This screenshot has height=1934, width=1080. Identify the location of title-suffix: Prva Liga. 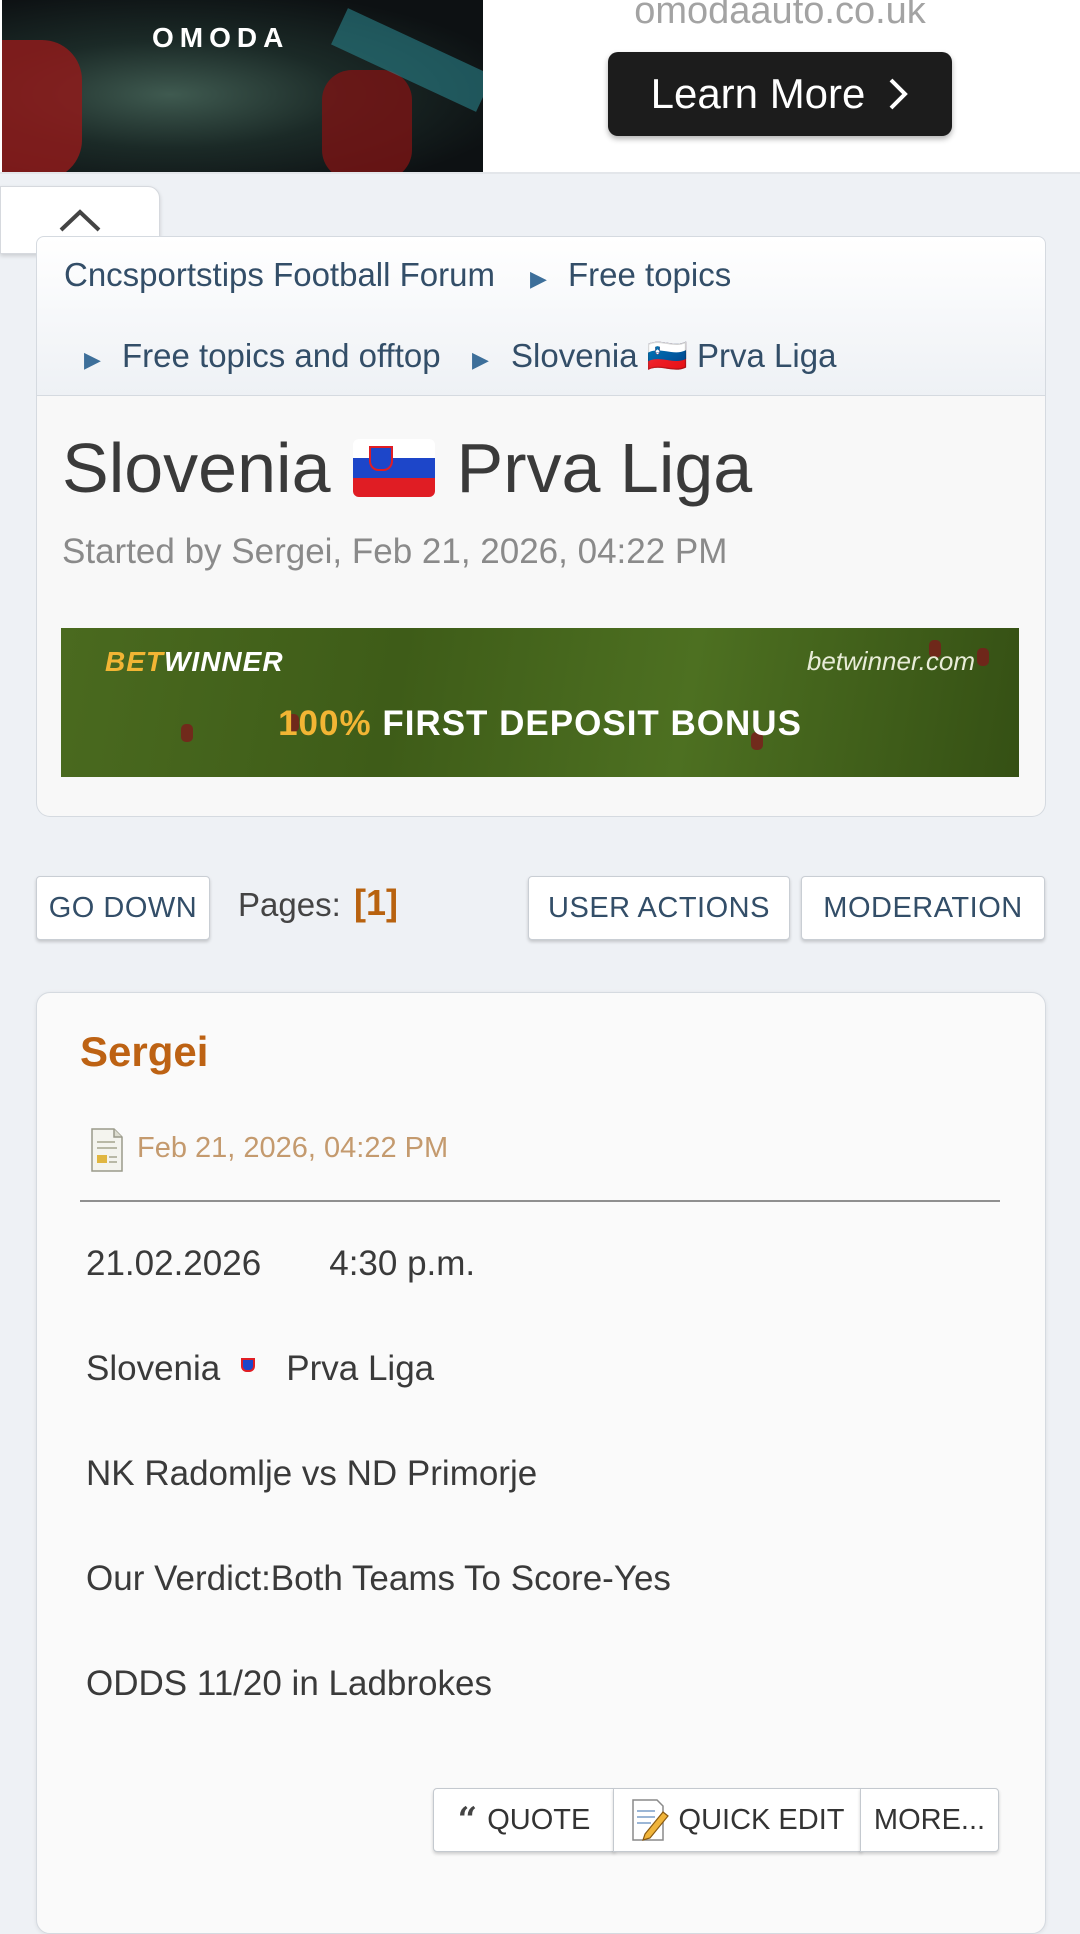
(604, 468).